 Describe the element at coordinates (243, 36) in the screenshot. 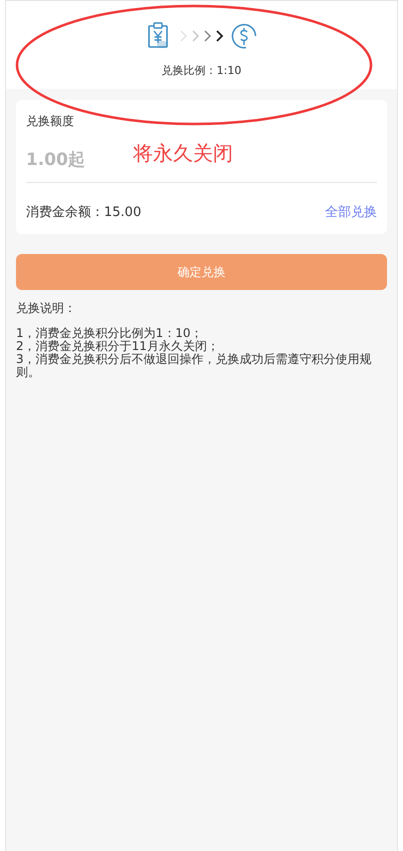

I see `dollar-coin-icon` at that location.